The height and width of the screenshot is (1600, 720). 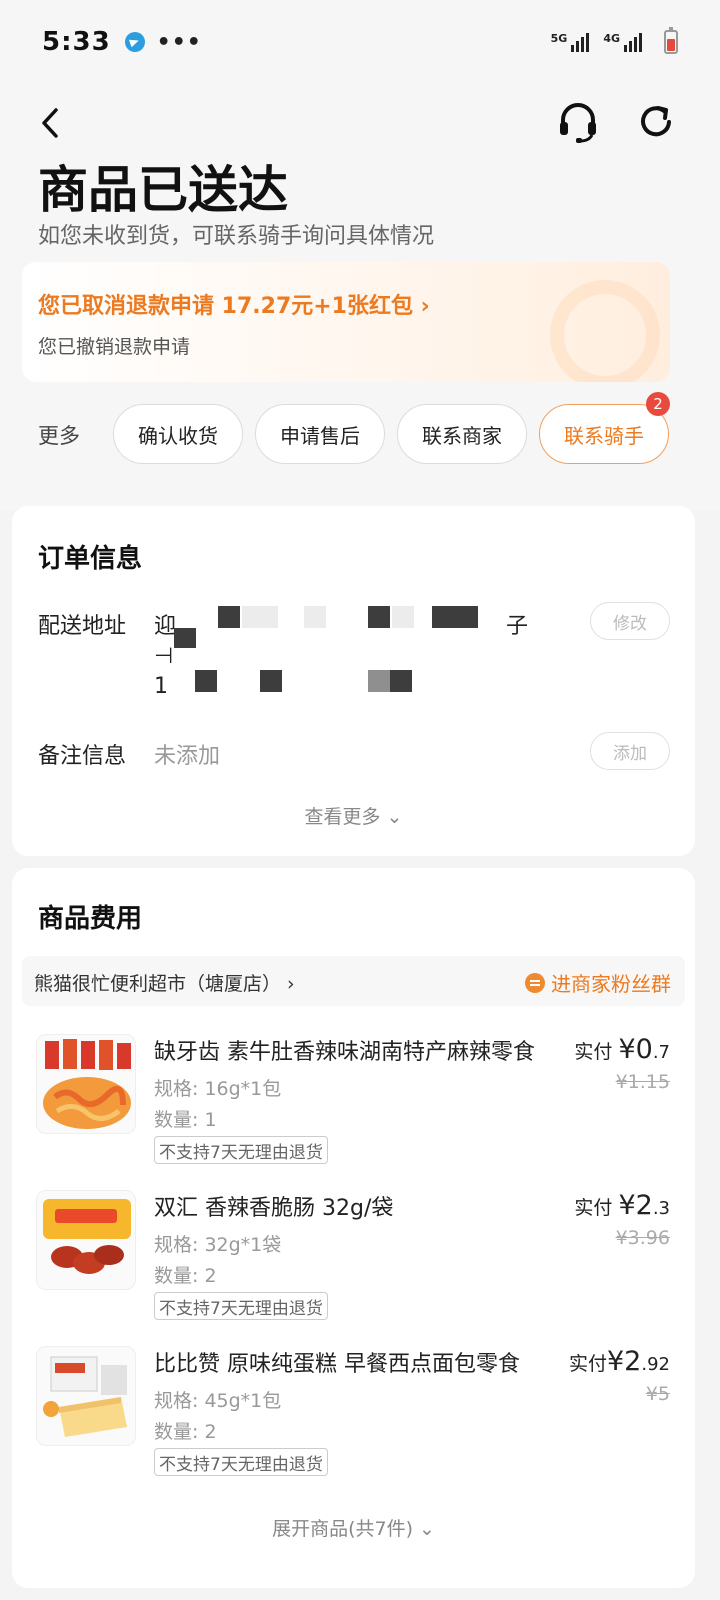 What do you see at coordinates (535, 982) in the screenshot?
I see `chat-icon` at bounding box center [535, 982].